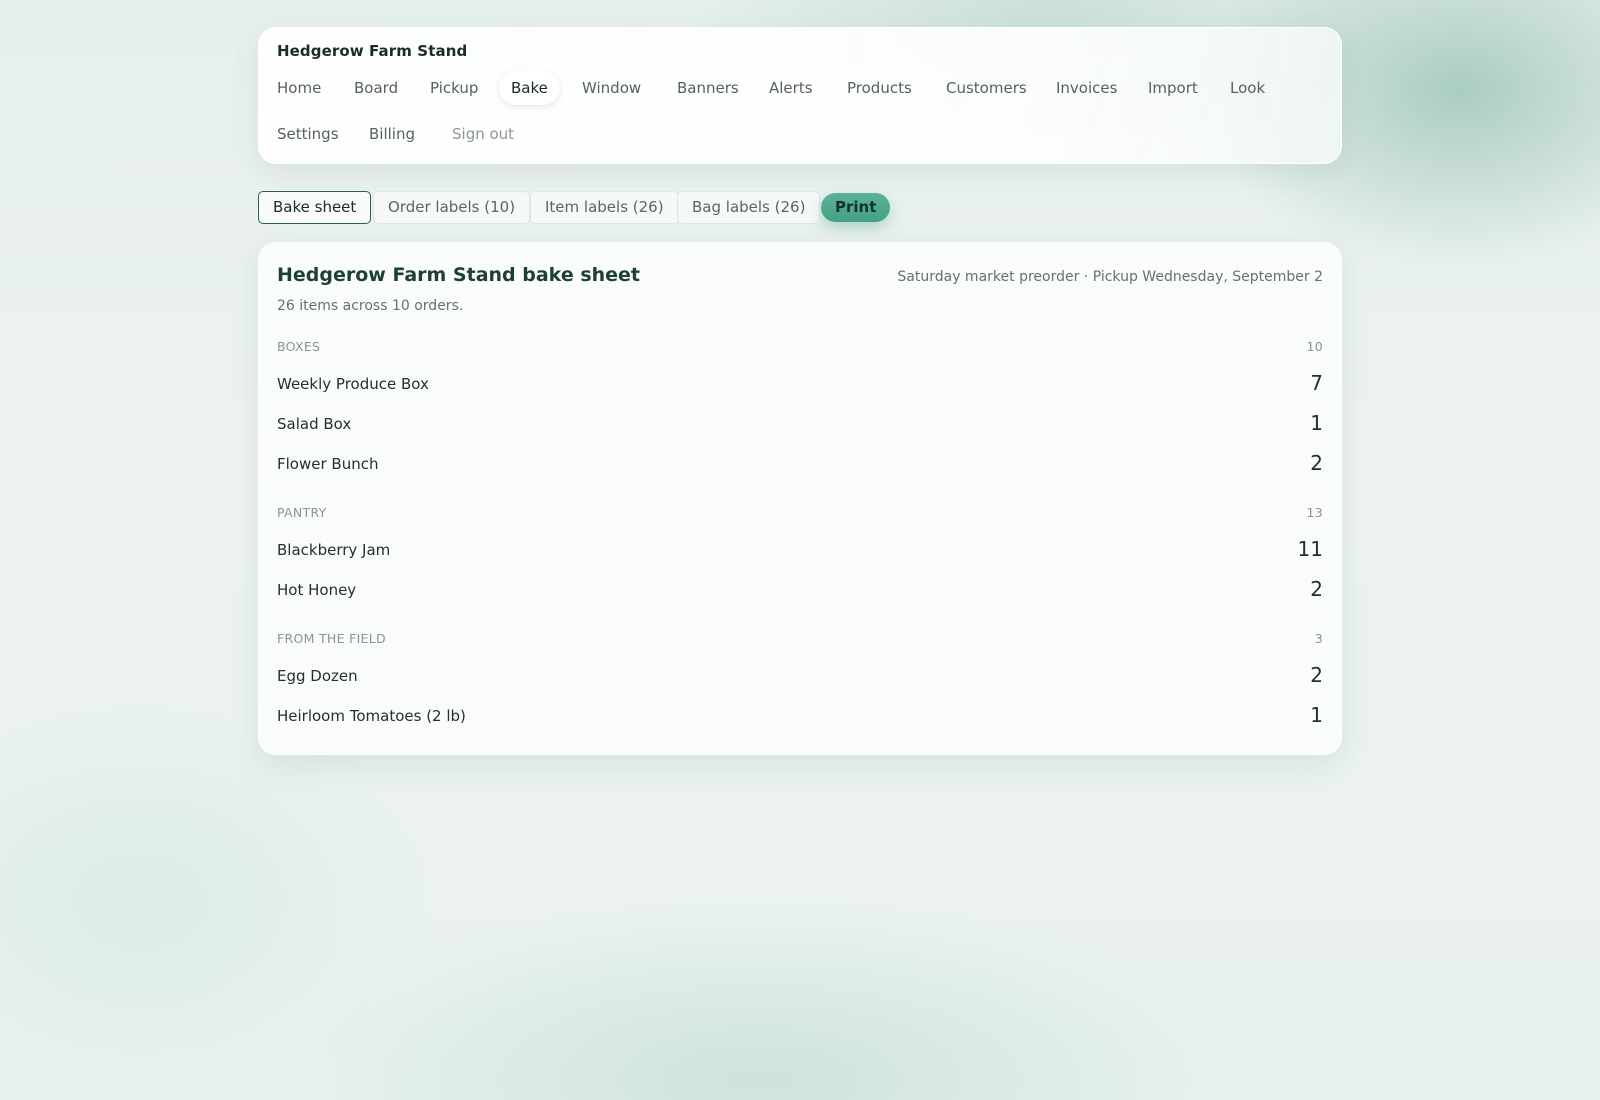  What do you see at coordinates (353, 384) in the screenshot?
I see `item-name: Weekly Produce Box` at bounding box center [353, 384].